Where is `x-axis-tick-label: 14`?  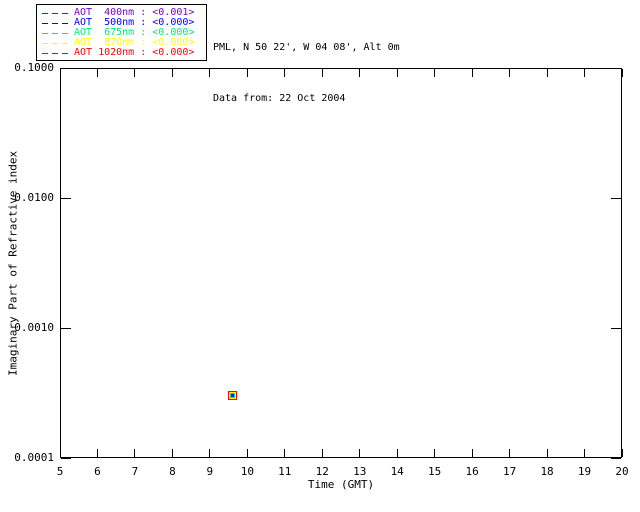 x-axis-tick-label: 14 is located at coordinates (397, 471).